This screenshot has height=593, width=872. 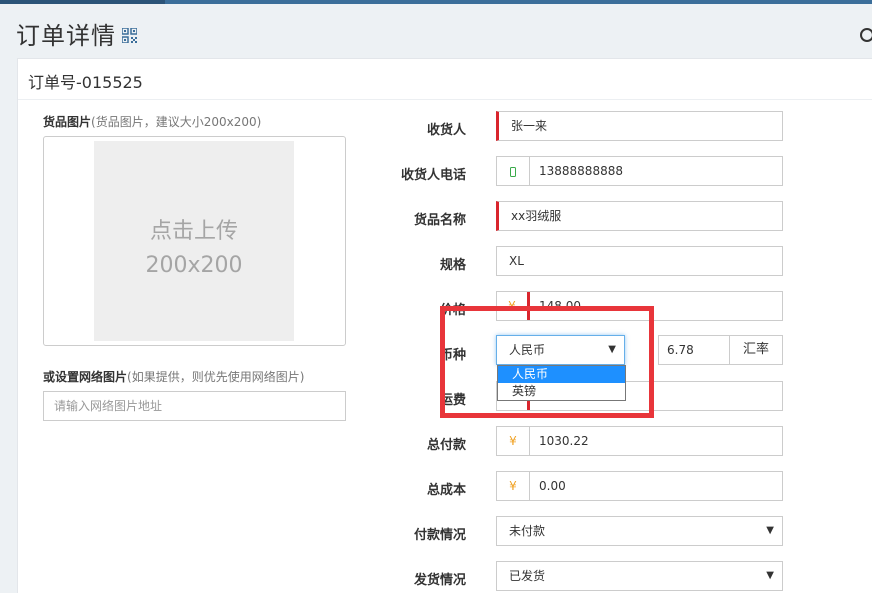 I want to click on delivery-status-selected: 已发货, so click(x=527, y=576).